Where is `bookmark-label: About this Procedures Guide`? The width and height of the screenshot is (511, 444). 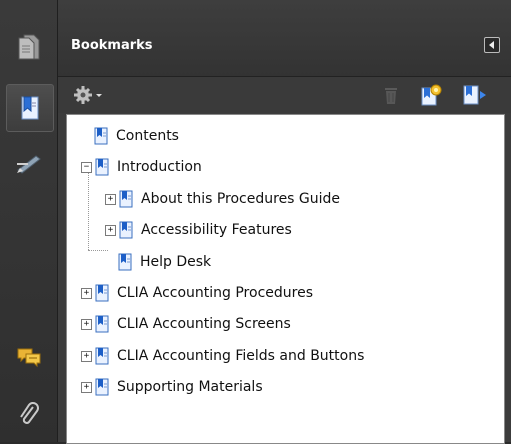 bookmark-label: About this Procedures Guide is located at coordinates (241, 199).